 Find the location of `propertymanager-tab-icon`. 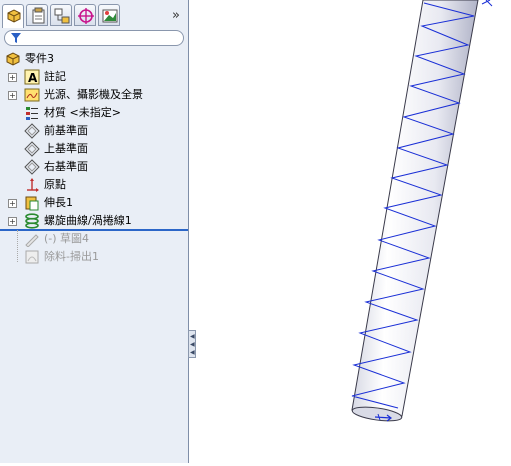

propertymanager-tab-icon is located at coordinates (38, 15).